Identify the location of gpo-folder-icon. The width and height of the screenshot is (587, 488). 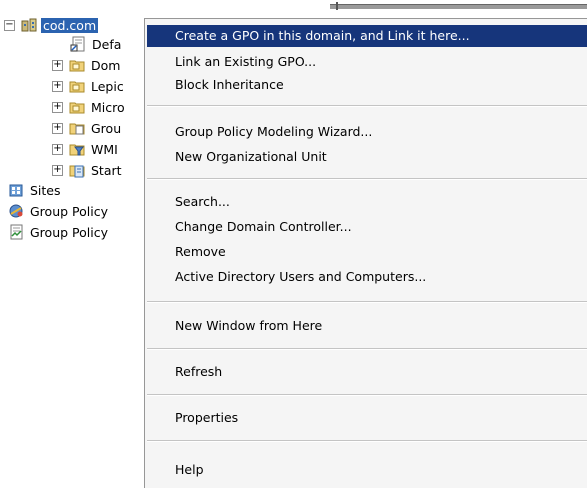
(77, 128).